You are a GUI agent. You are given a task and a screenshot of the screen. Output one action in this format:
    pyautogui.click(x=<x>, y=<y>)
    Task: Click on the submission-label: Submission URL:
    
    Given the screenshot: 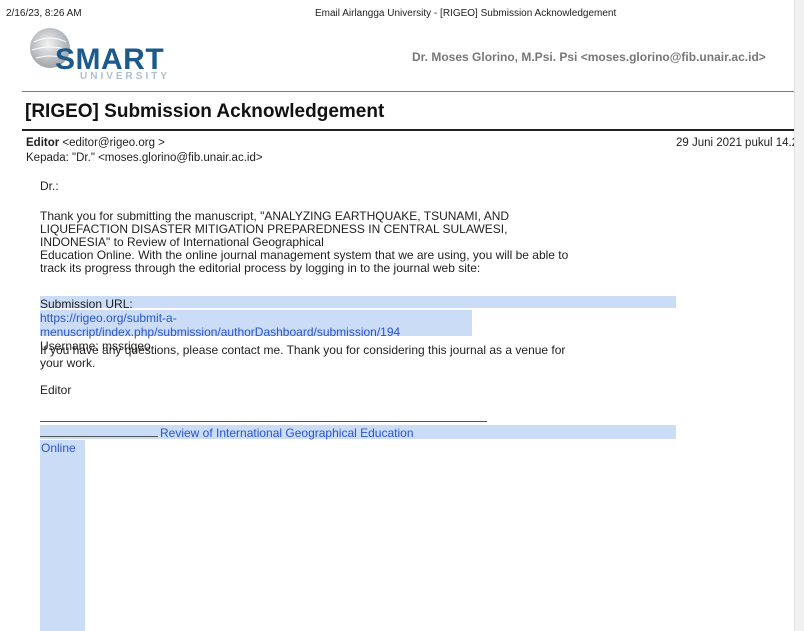 What is the action you would take?
    pyautogui.click(x=86, y=304)
    